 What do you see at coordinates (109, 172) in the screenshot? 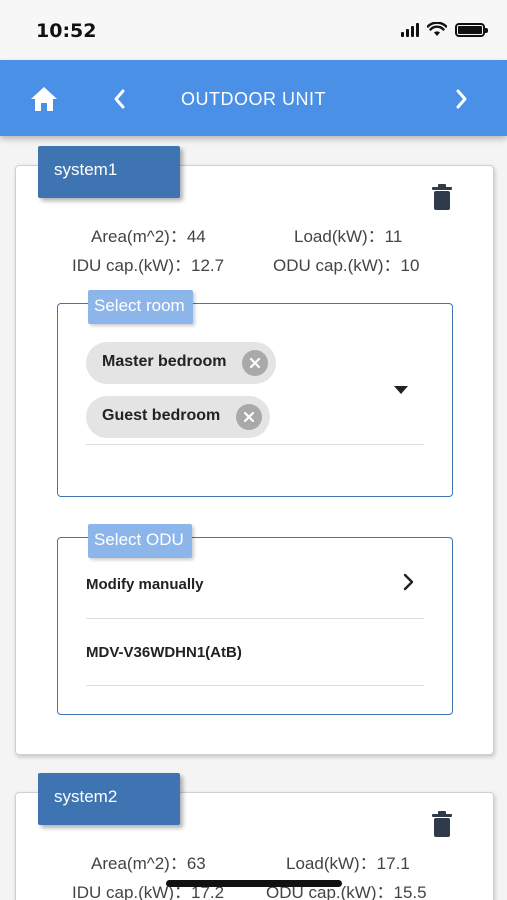
I see `system-name-tag: system1` at bounding box center [109, 172].